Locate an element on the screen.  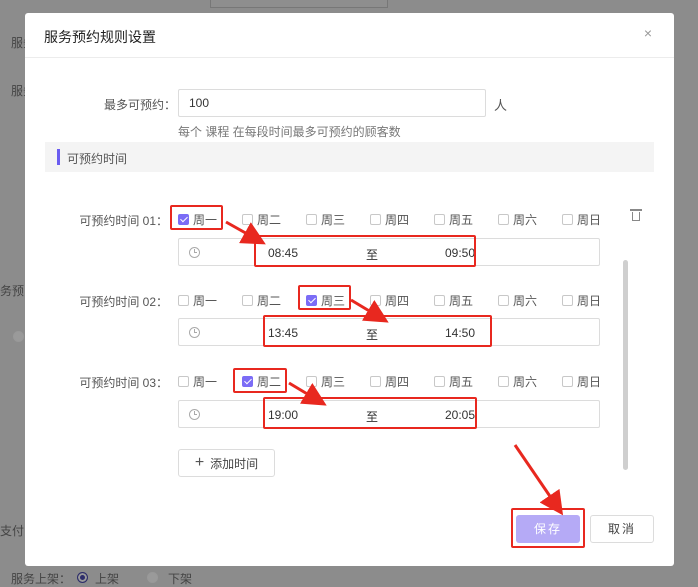
slot-02-separator: 至 is located at coordinates (372, 335).